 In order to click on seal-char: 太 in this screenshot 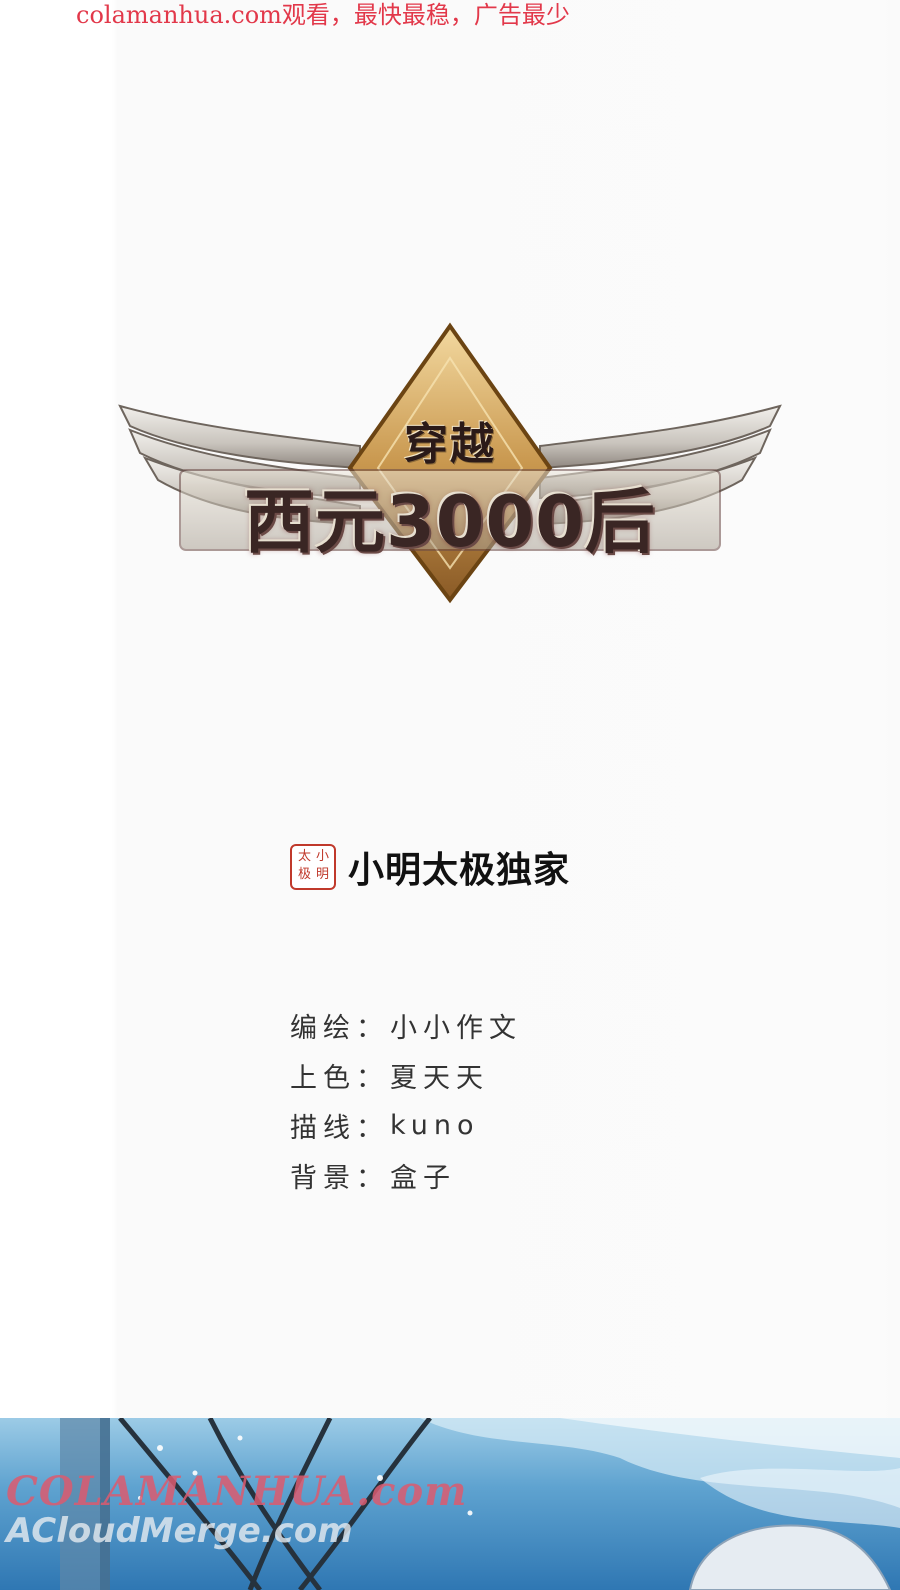, I will do `click(305, 856)`.